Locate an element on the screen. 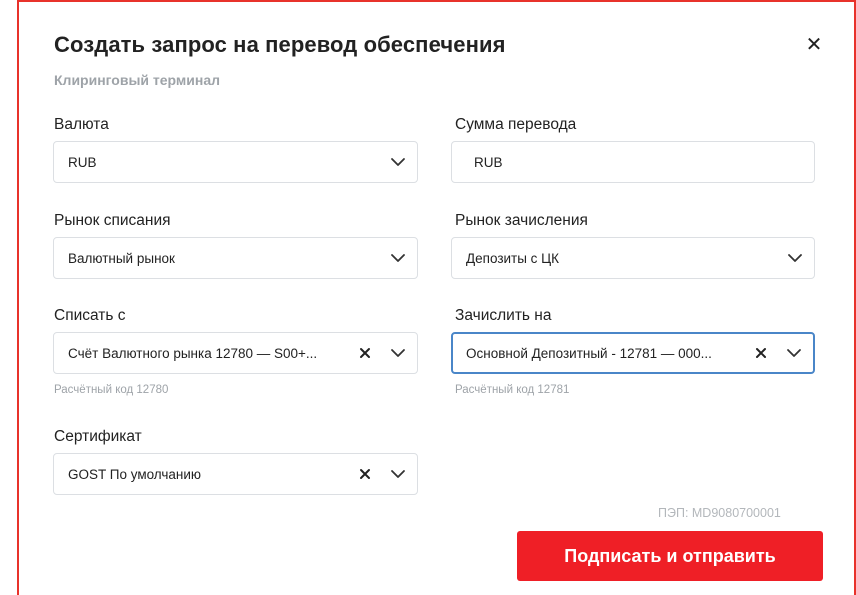 This screenshot has width=856, height=595. credit-to-hint: Расчётный код 12781 is located at coordinates (512, 390).